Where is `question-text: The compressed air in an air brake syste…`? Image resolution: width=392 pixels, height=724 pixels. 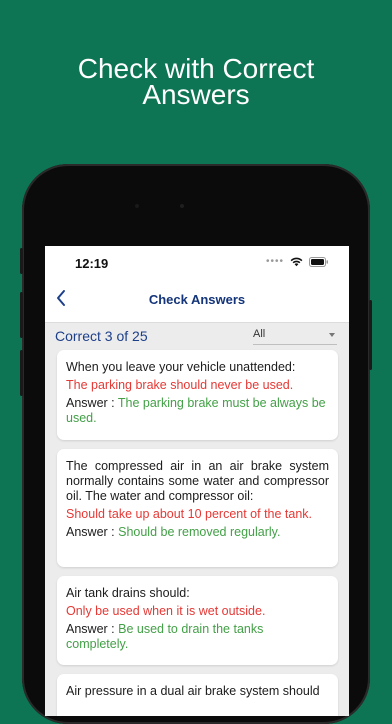
question-text: The compressed air in an air brake syste… is located at coordinates (197, 481).